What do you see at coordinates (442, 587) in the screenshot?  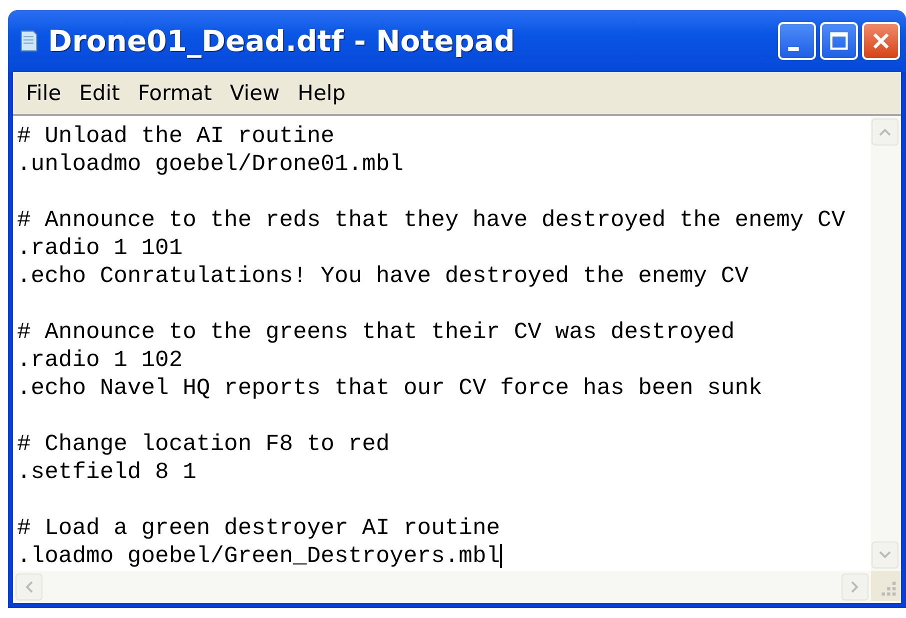 I see `horizontal-scrollbar` at bounding box center [442, 587].